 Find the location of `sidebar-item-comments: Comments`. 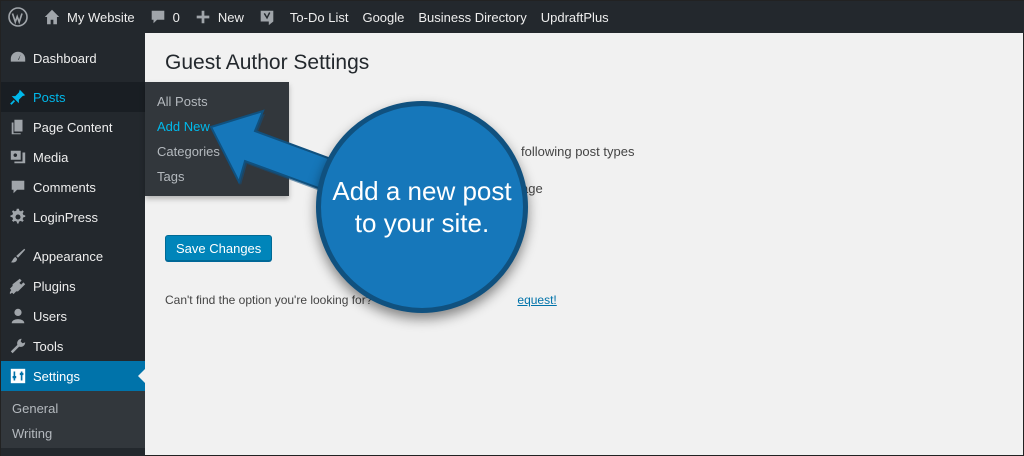

sidebar-item-comments: Comments is located at coordinates (73, 187).